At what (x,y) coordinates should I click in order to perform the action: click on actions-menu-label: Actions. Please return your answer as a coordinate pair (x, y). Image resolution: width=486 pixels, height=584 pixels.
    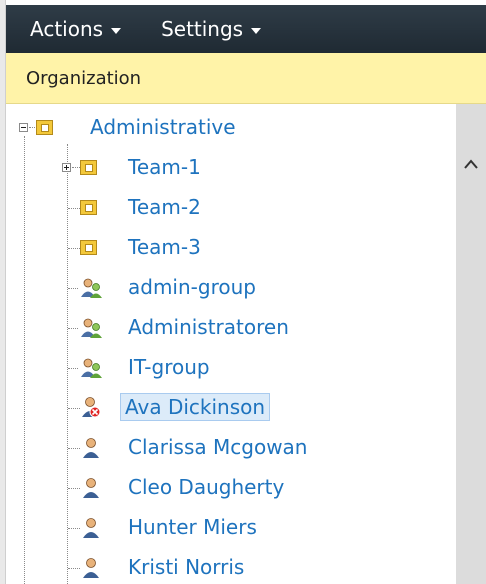
    Looking at the image, I should click on (67, 29).